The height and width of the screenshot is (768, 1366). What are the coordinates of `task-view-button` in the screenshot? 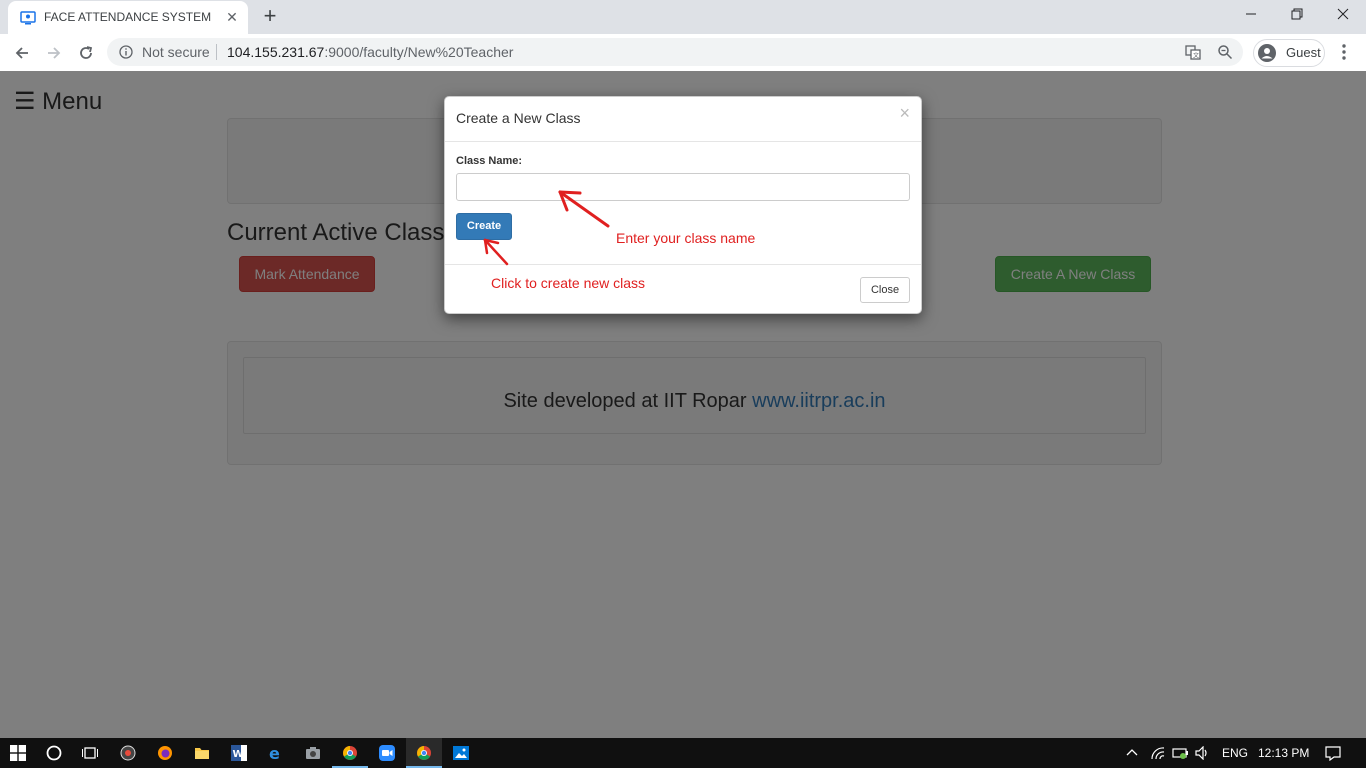 It's located at (90, 753).